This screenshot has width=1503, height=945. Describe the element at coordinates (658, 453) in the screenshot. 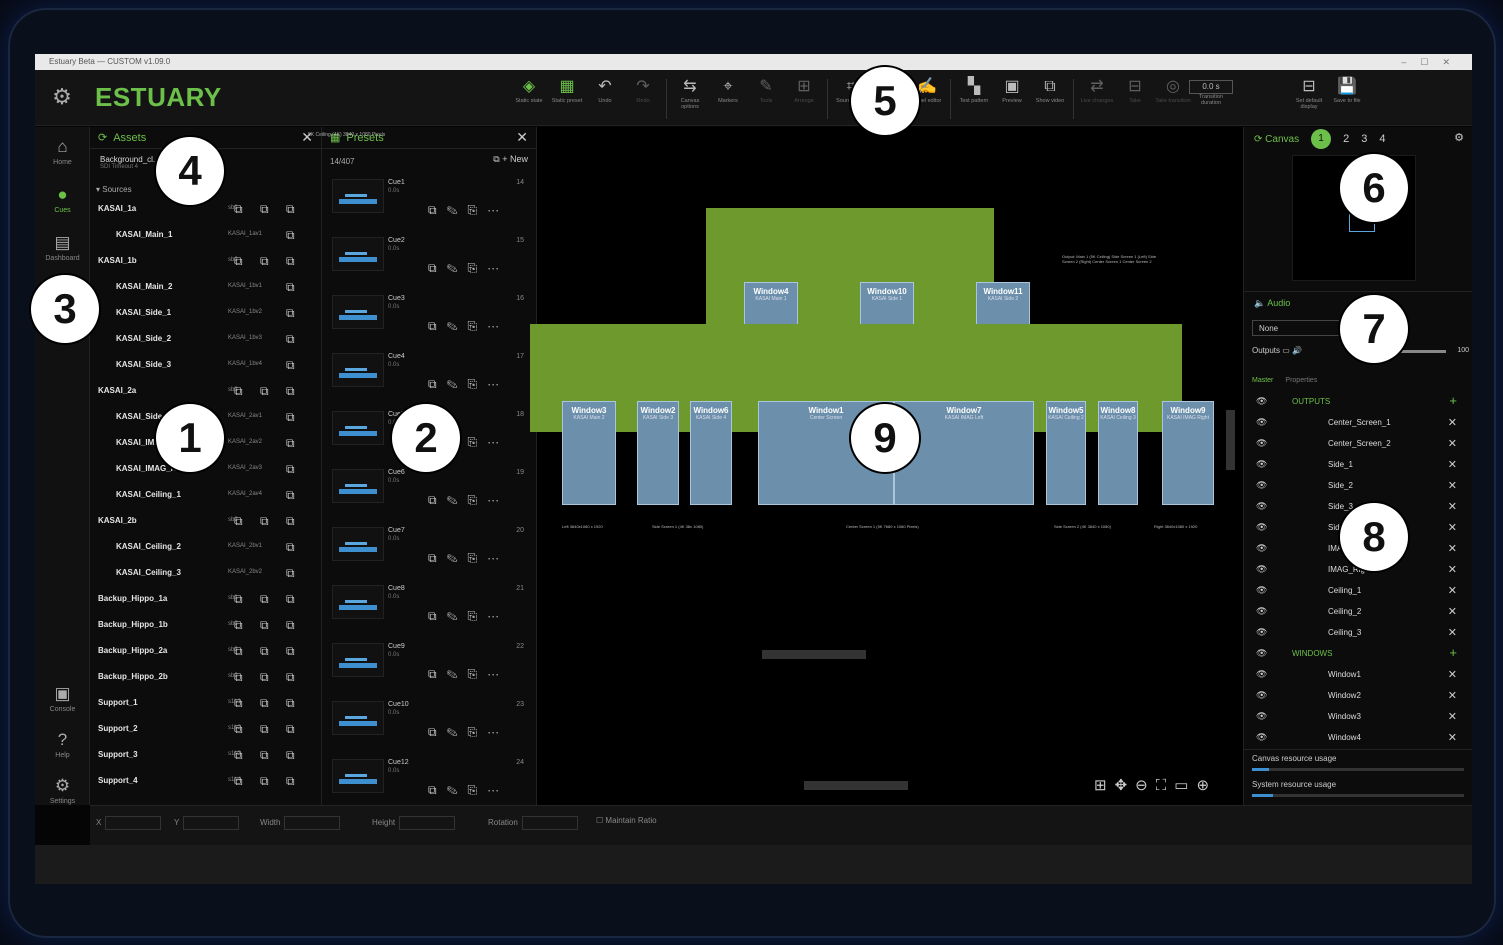

I see `canvas-window: Window2 KASAI Side 3` at that location.